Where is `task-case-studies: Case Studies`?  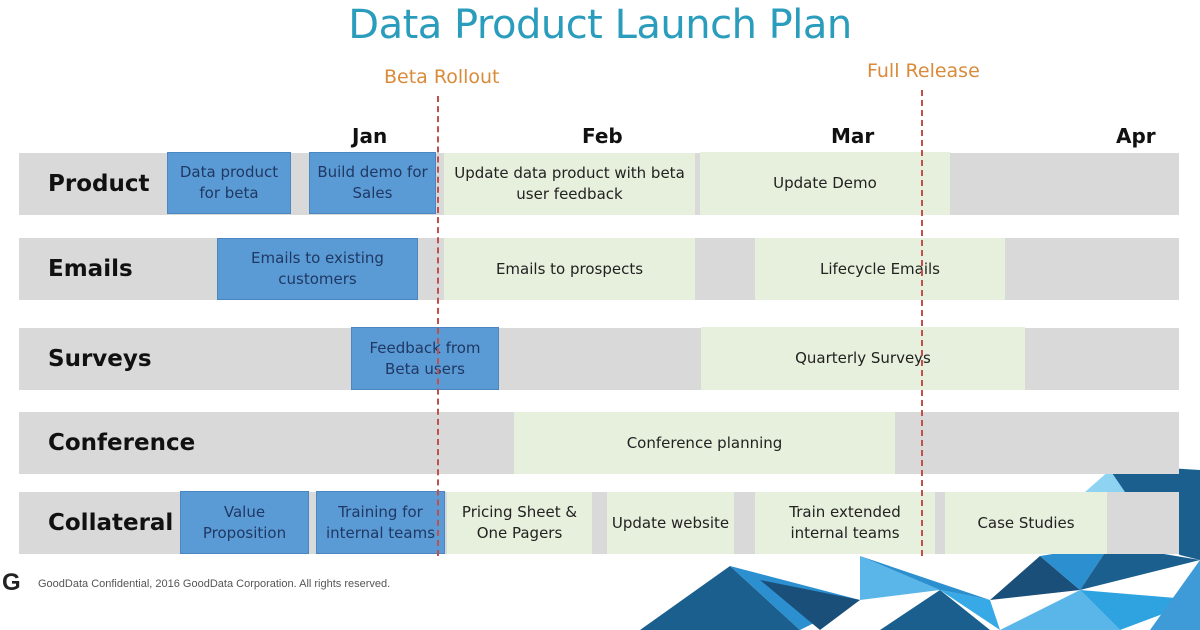 task-case-studies: Case Studies is located at coordinates (1026, 523).